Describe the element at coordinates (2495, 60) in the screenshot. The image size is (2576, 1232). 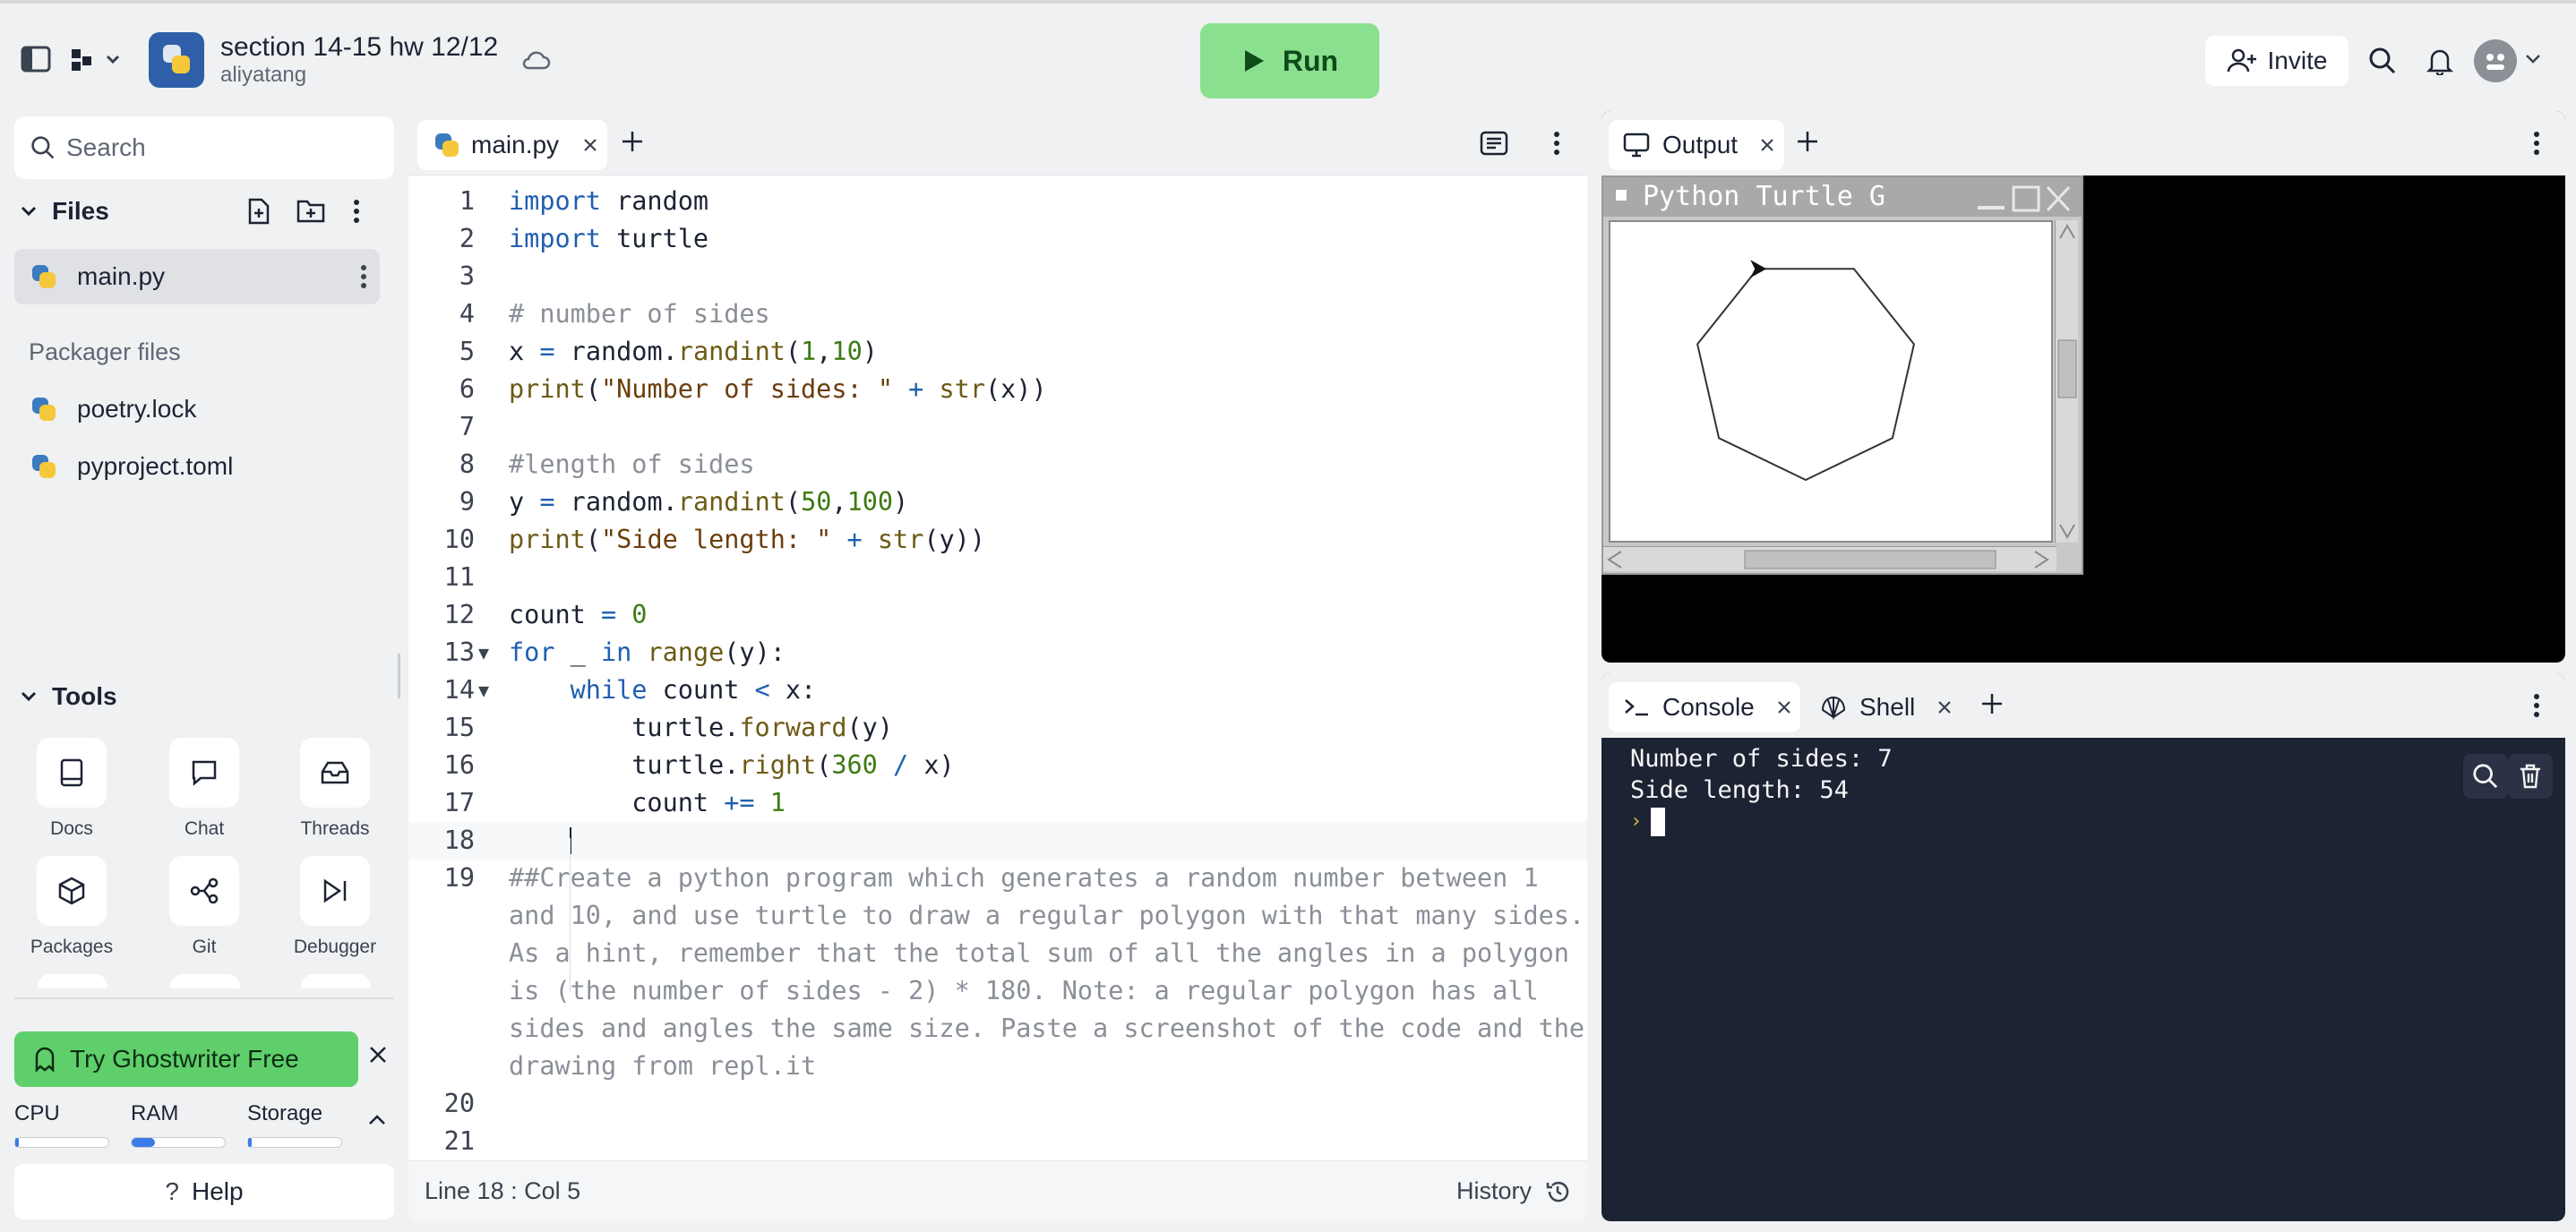
I see `avatar` at that location.